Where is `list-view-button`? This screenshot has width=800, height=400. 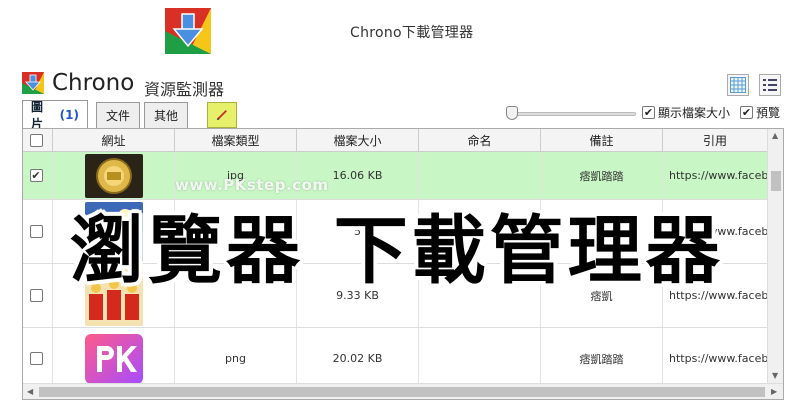 list-view-button is located at coordinates (770, 85).